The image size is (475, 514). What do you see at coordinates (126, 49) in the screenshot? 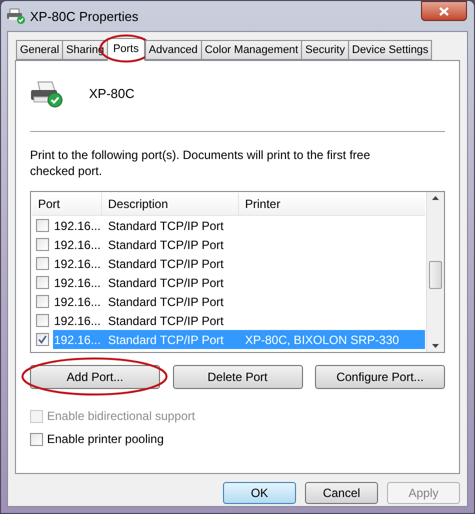
I see `tab: Ports` at bounding box center [126, 49].